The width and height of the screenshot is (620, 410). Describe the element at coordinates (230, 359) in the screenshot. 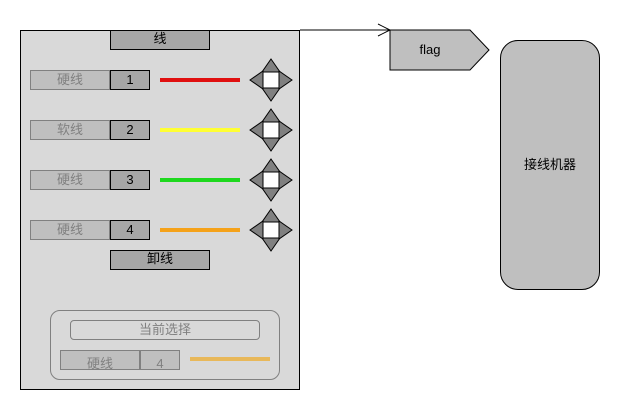

I see `current-wire-line` at that location.